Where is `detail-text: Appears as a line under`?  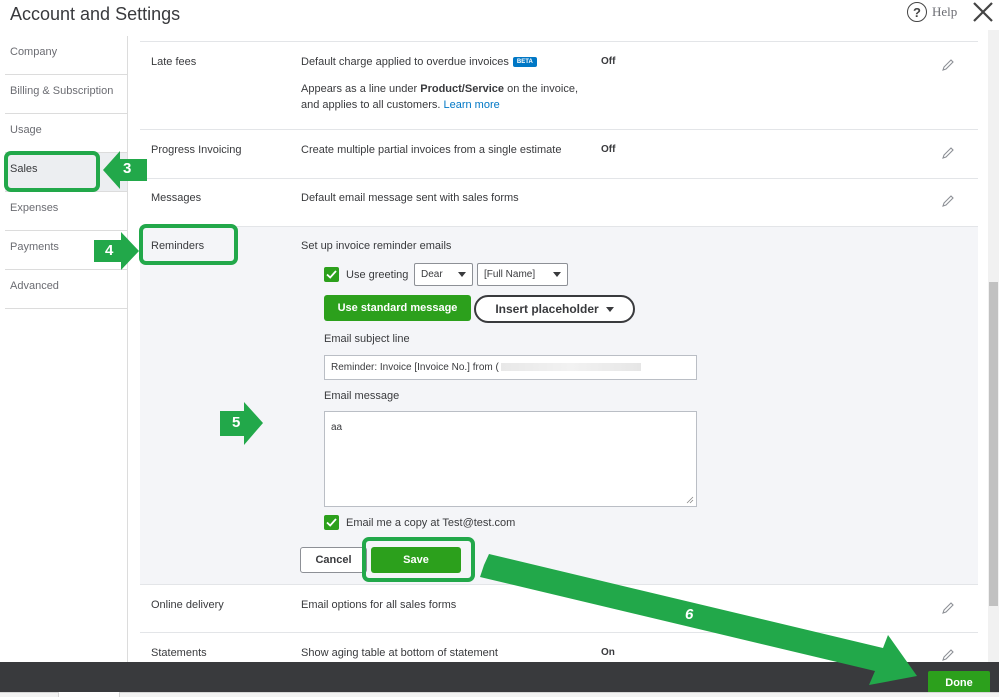
detail-text: Appears as a line under is located at coordinates (361, 89).